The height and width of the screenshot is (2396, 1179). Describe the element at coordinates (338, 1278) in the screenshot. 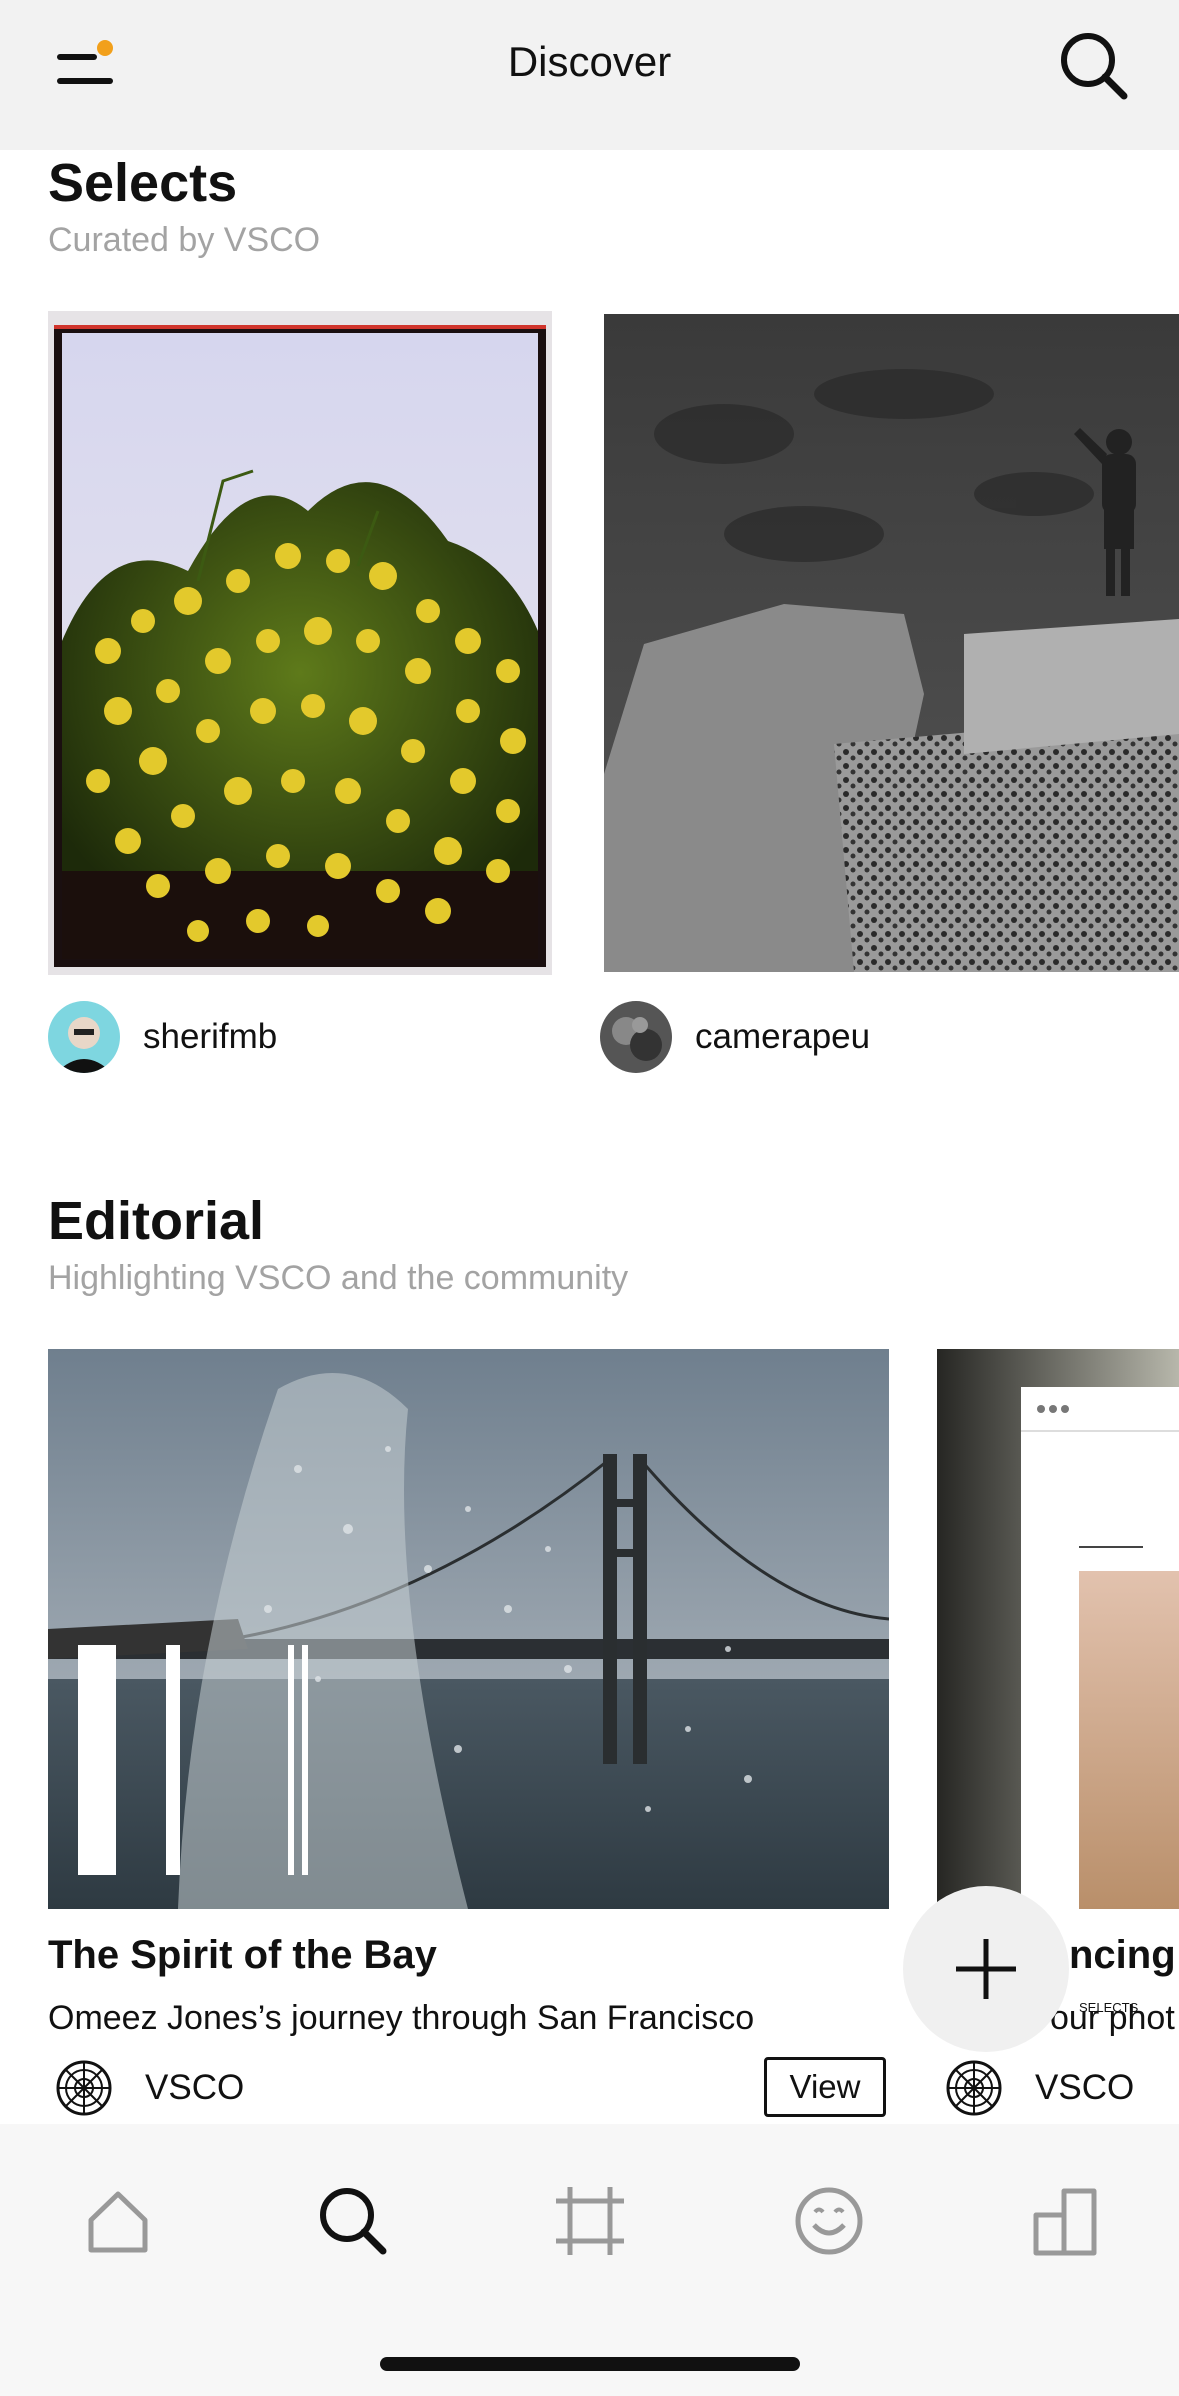

I see `editorial-subtitle: Highlighting VSCO and the community` at that location.